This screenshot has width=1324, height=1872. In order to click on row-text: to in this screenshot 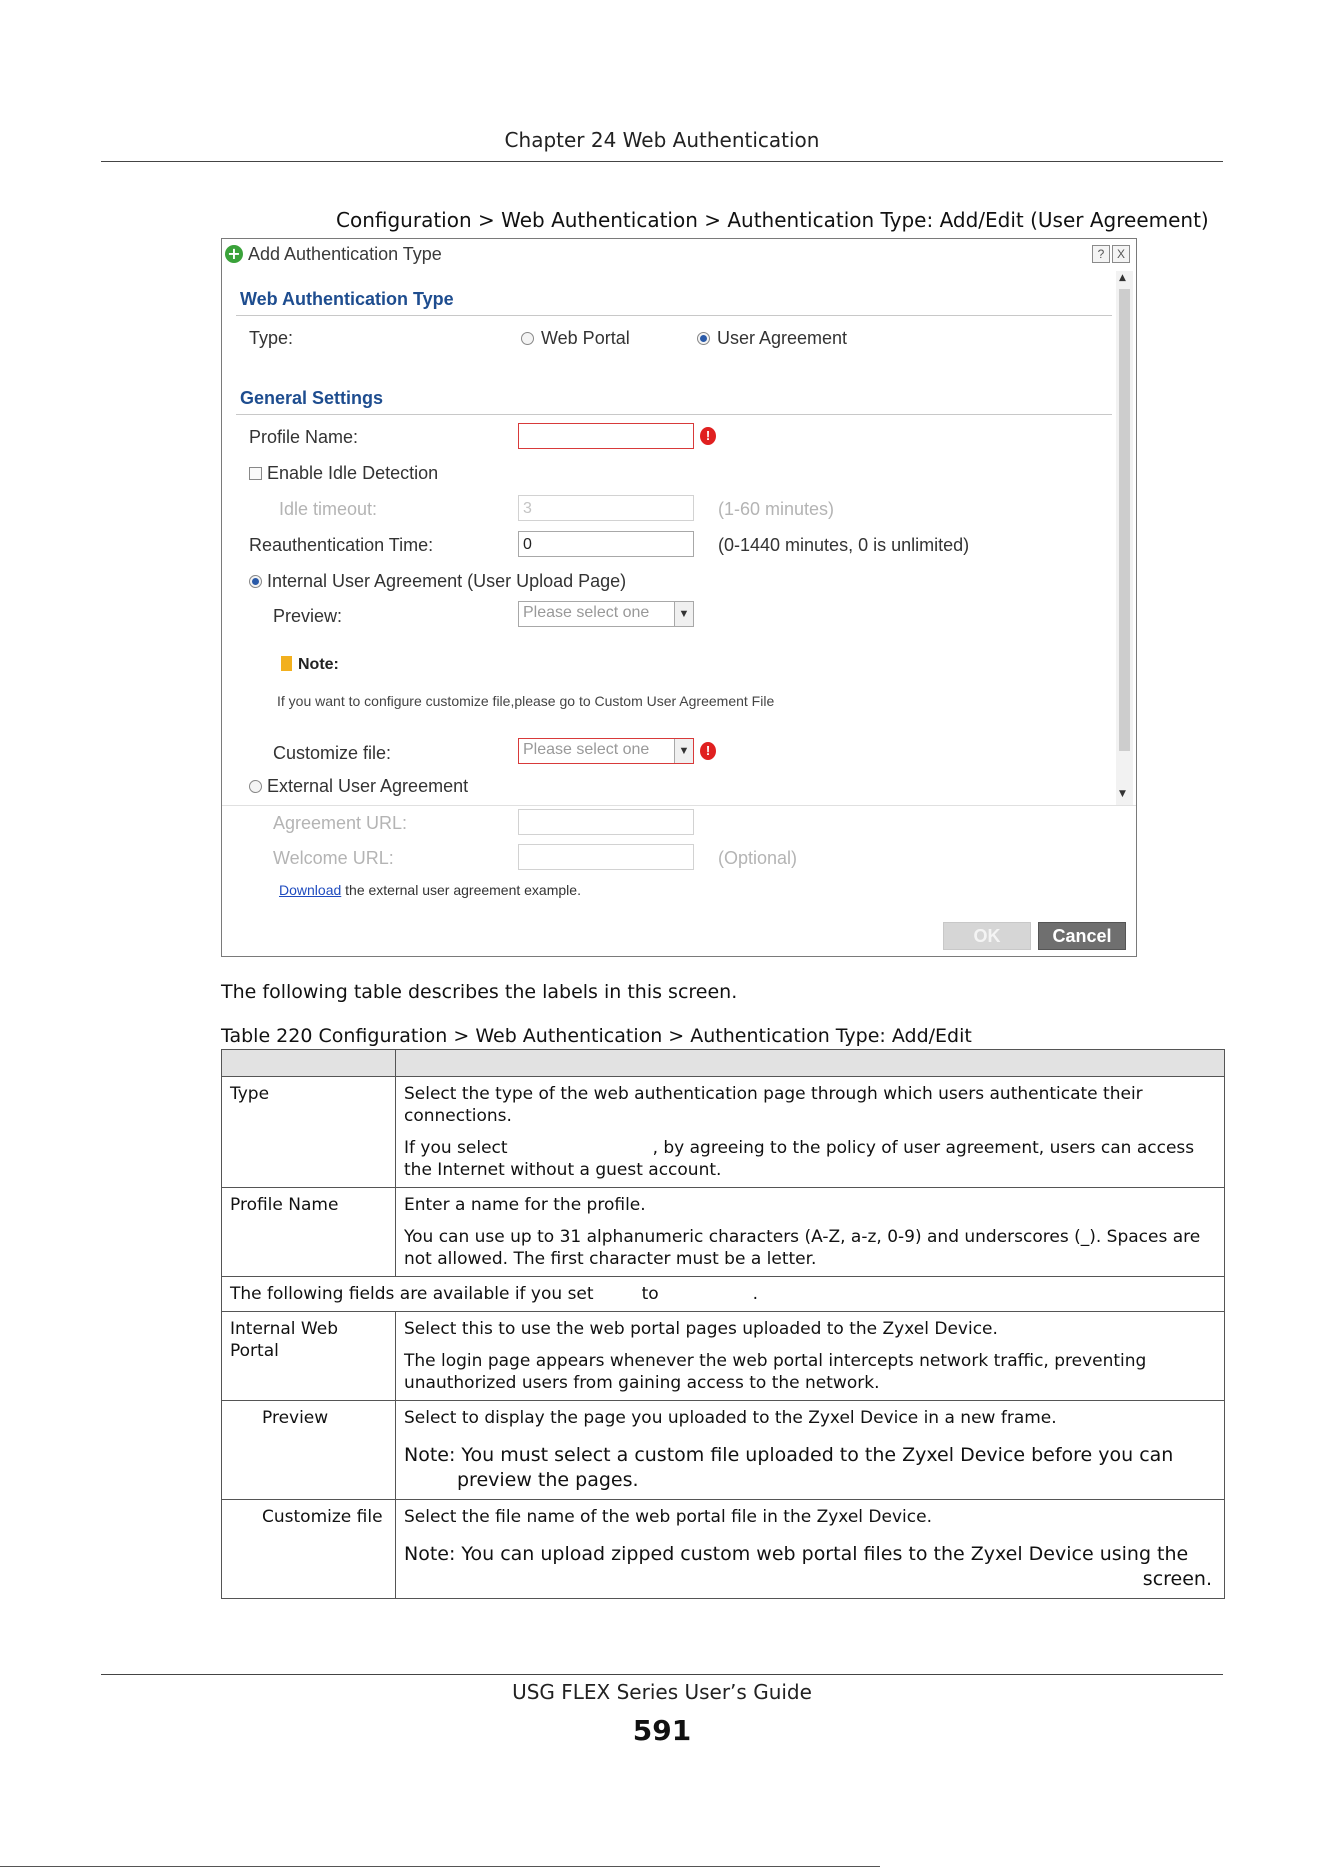, I will do `click(650, 1294)`.